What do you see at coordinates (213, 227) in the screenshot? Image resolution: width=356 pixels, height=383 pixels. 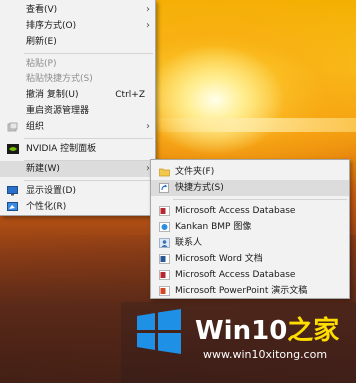 I see `submenu-item-label: Kankan BMP 图像` at bounding box center [213, 227].